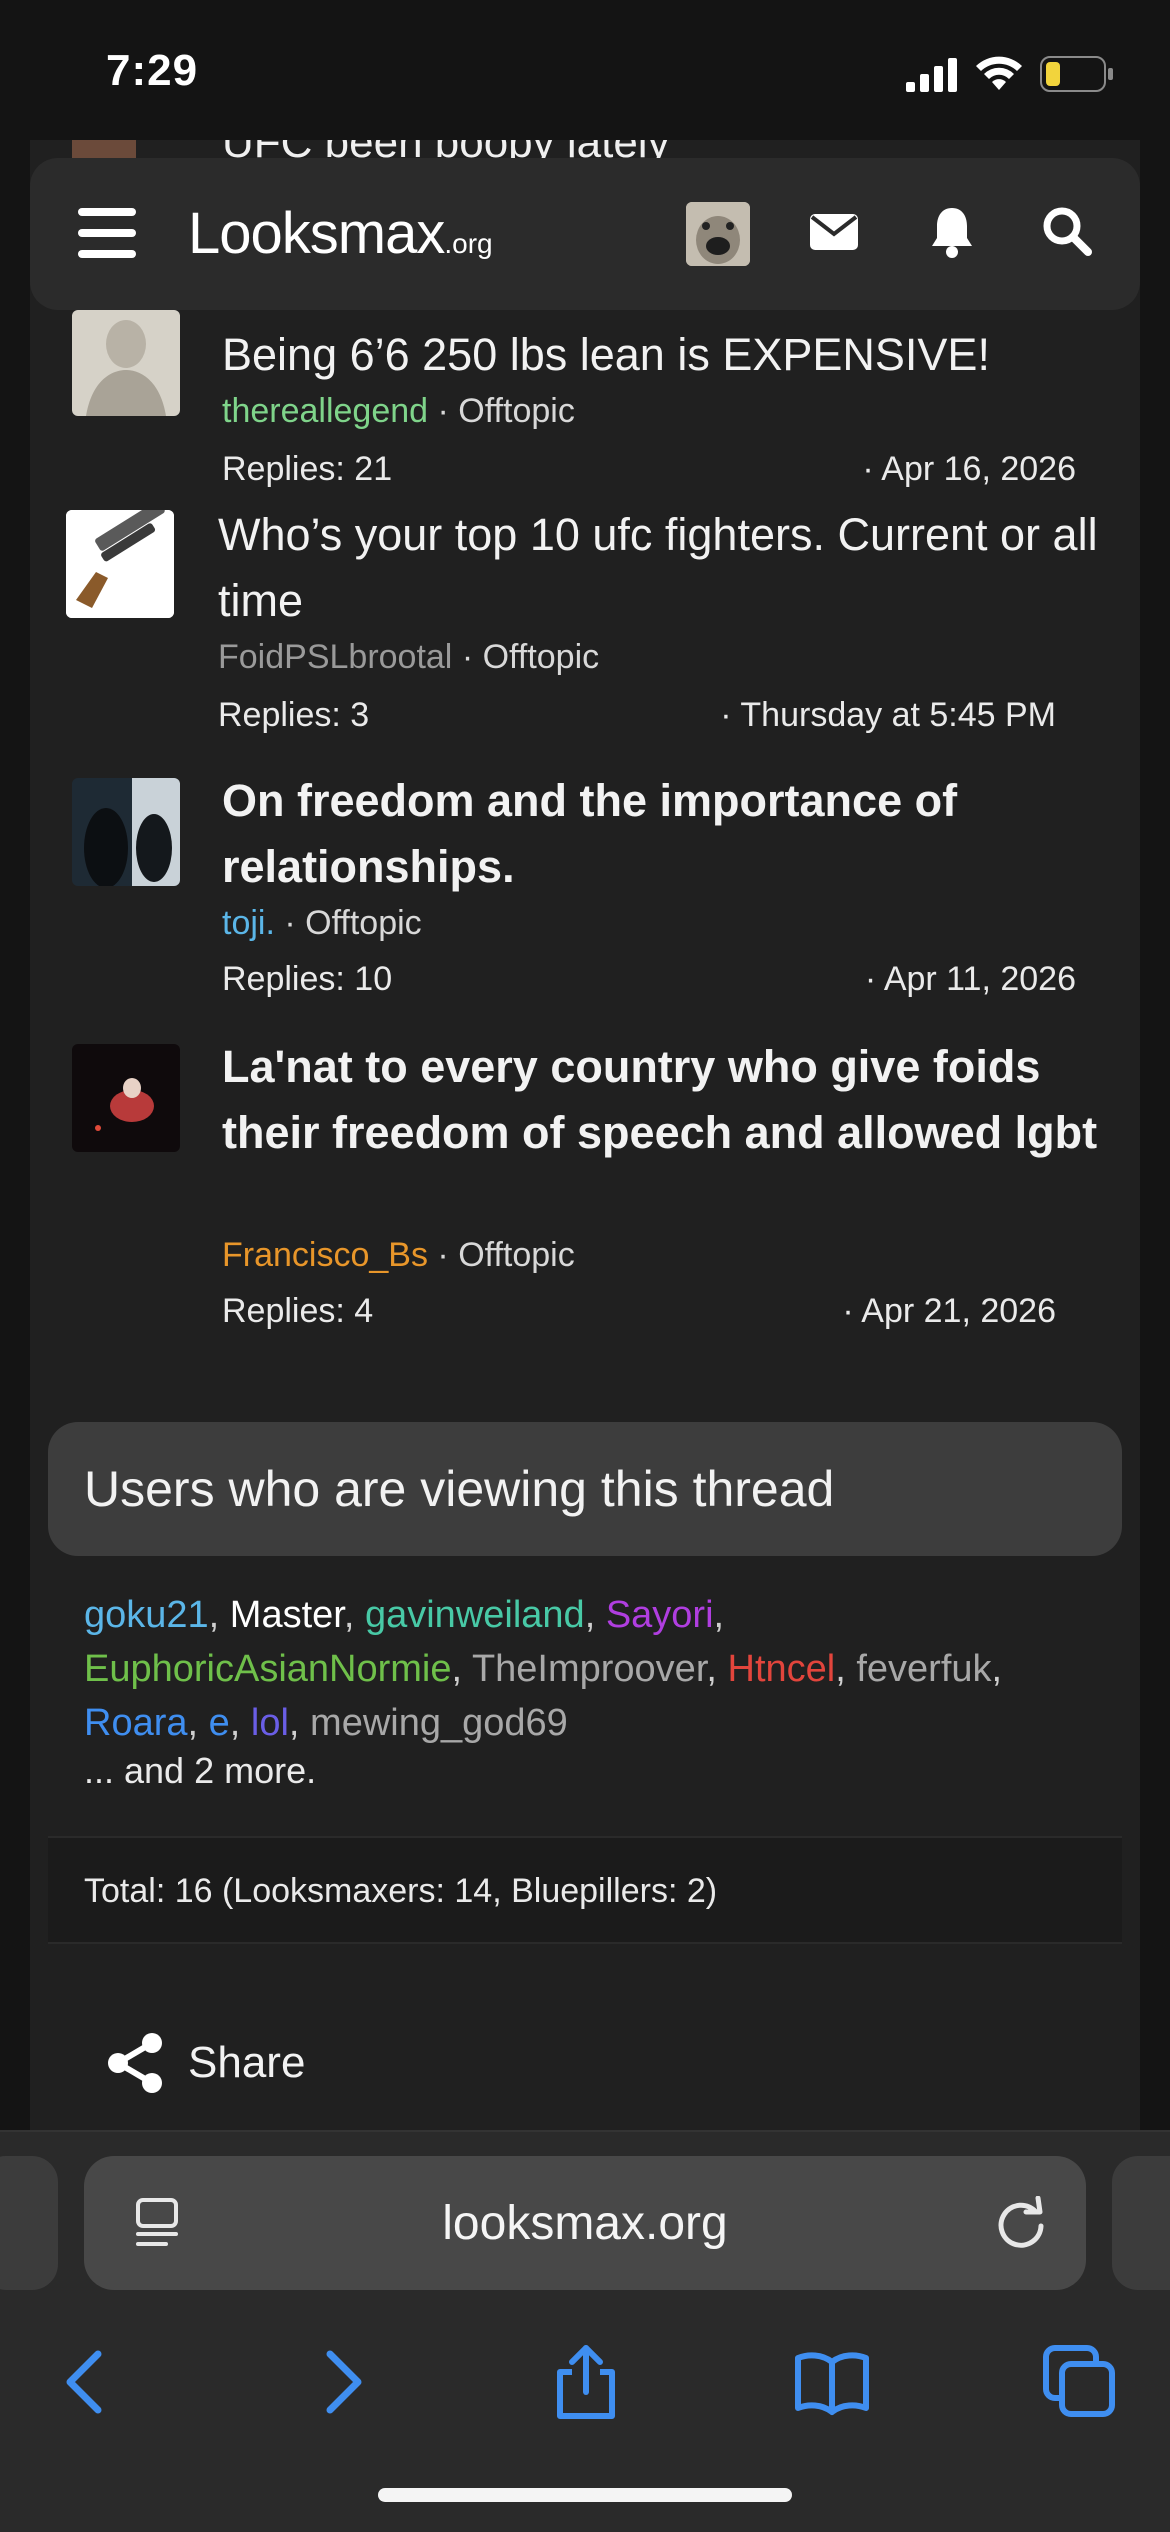 This screenshot has height=2532, width=1170. What do you see at coordinates (1076, 74) in the screenshot?
I see `battery-icon` at bounding box center [1076, 74].